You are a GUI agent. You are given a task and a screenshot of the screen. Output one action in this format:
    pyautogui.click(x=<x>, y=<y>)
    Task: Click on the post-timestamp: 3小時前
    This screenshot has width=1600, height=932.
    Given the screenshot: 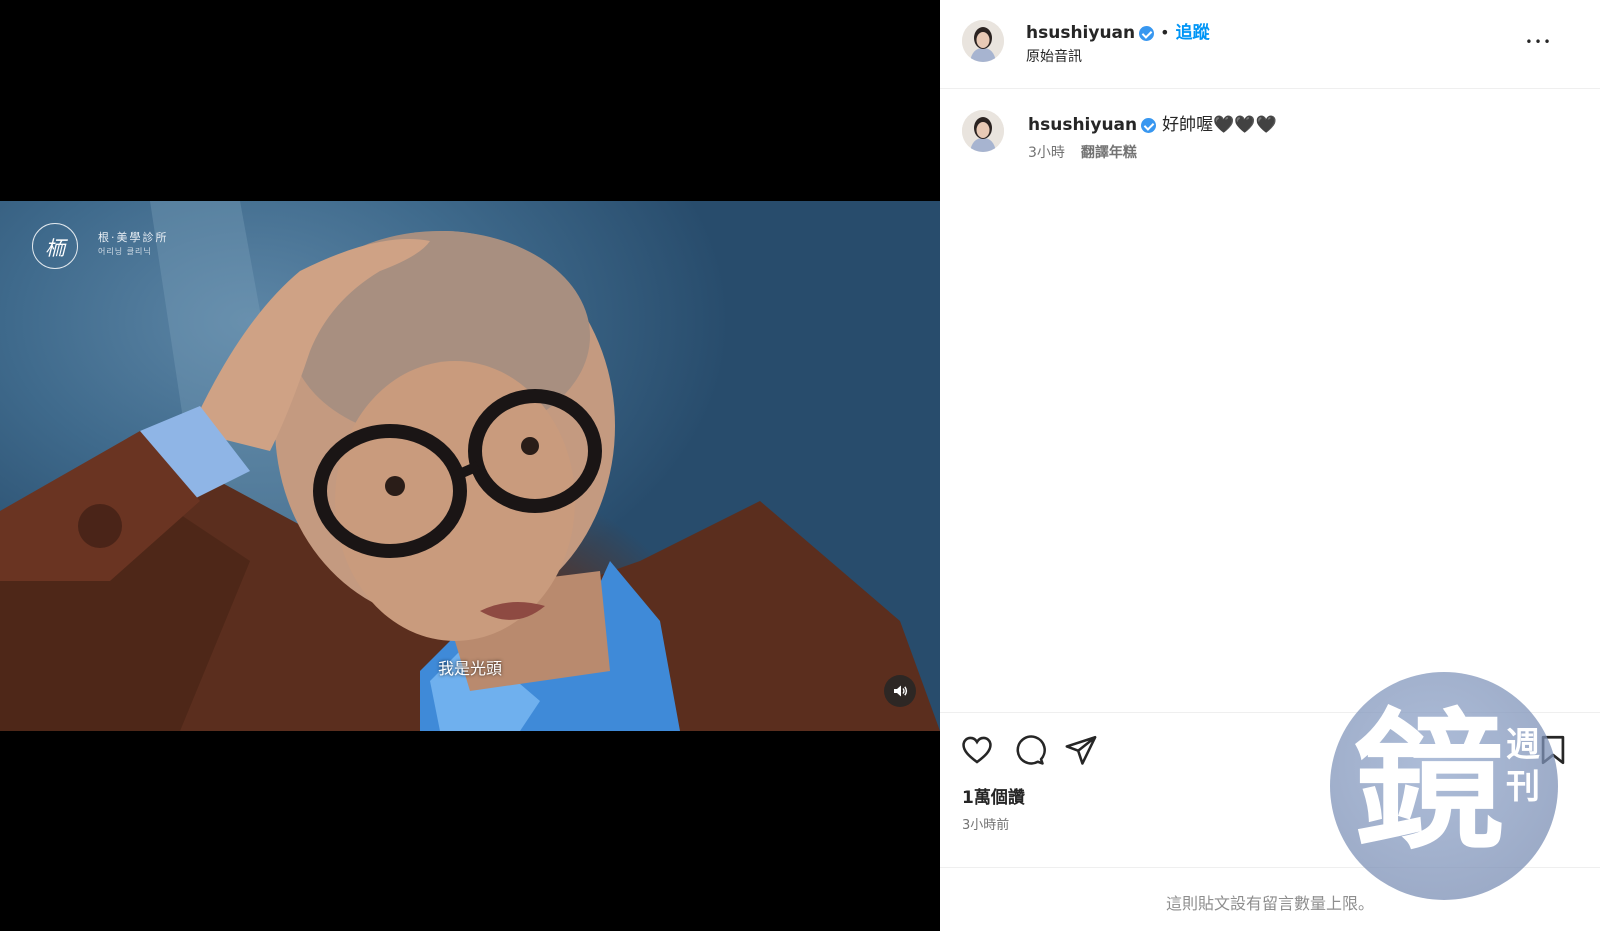 What is the action you would take?
    pyautogui.click(x=985, y=823)
    